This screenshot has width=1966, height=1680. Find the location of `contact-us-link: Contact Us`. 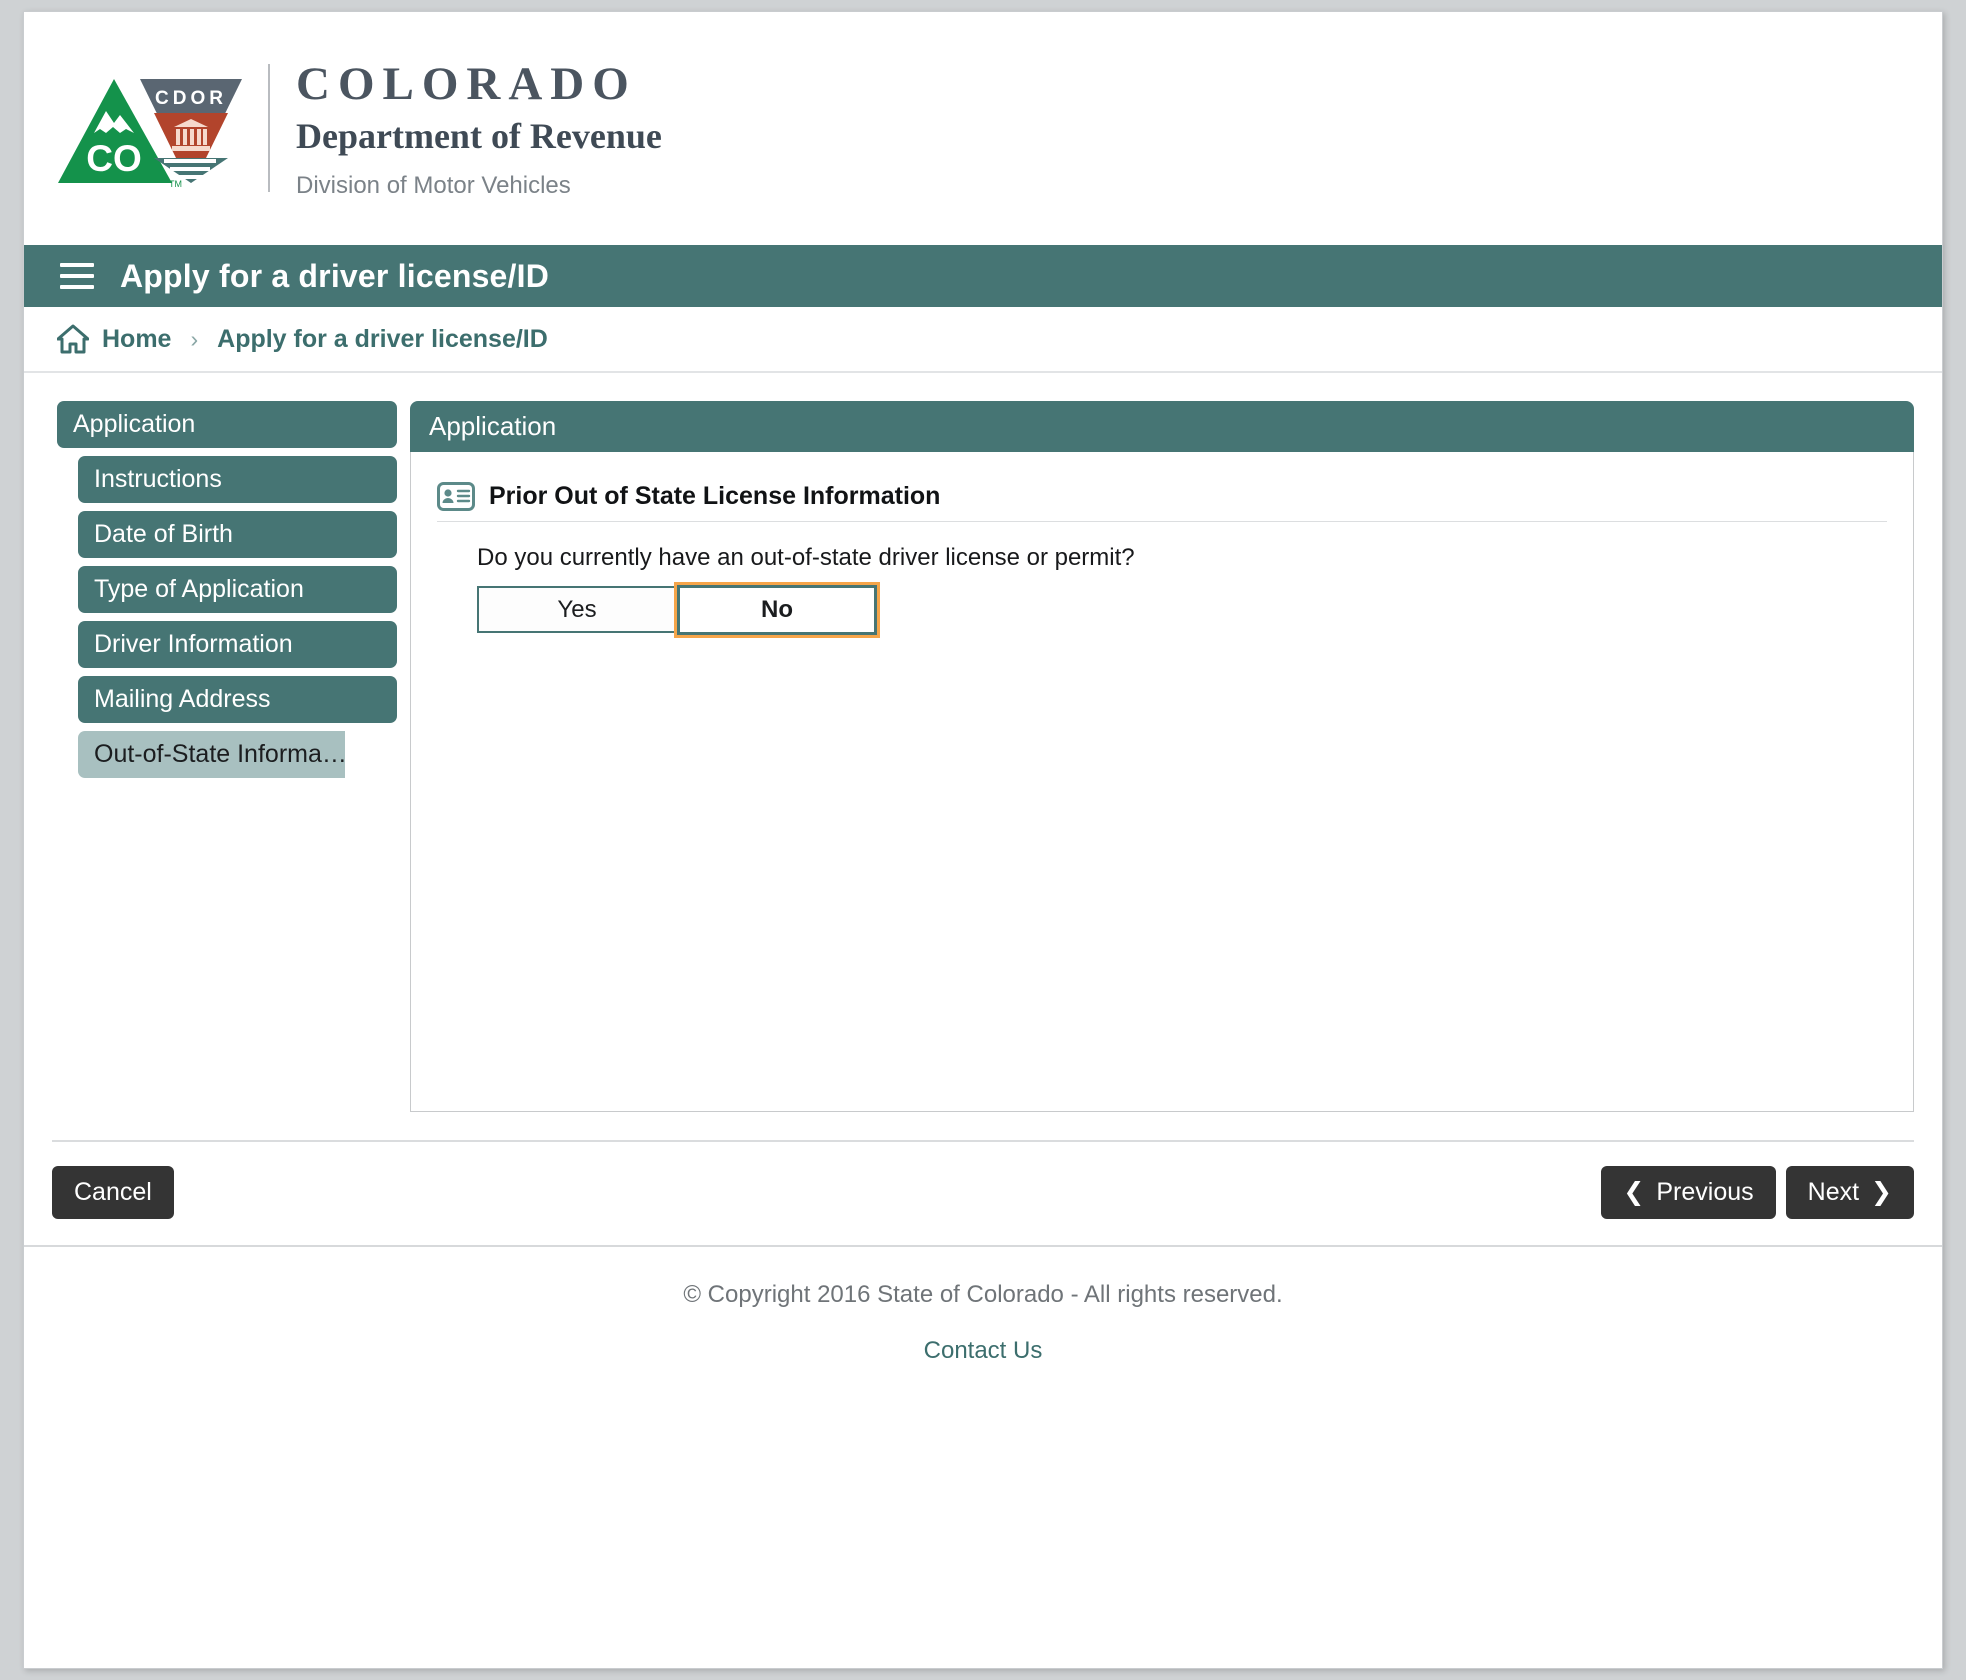

contact-us-link: Contact Us is located at coordinates (983, 1351).